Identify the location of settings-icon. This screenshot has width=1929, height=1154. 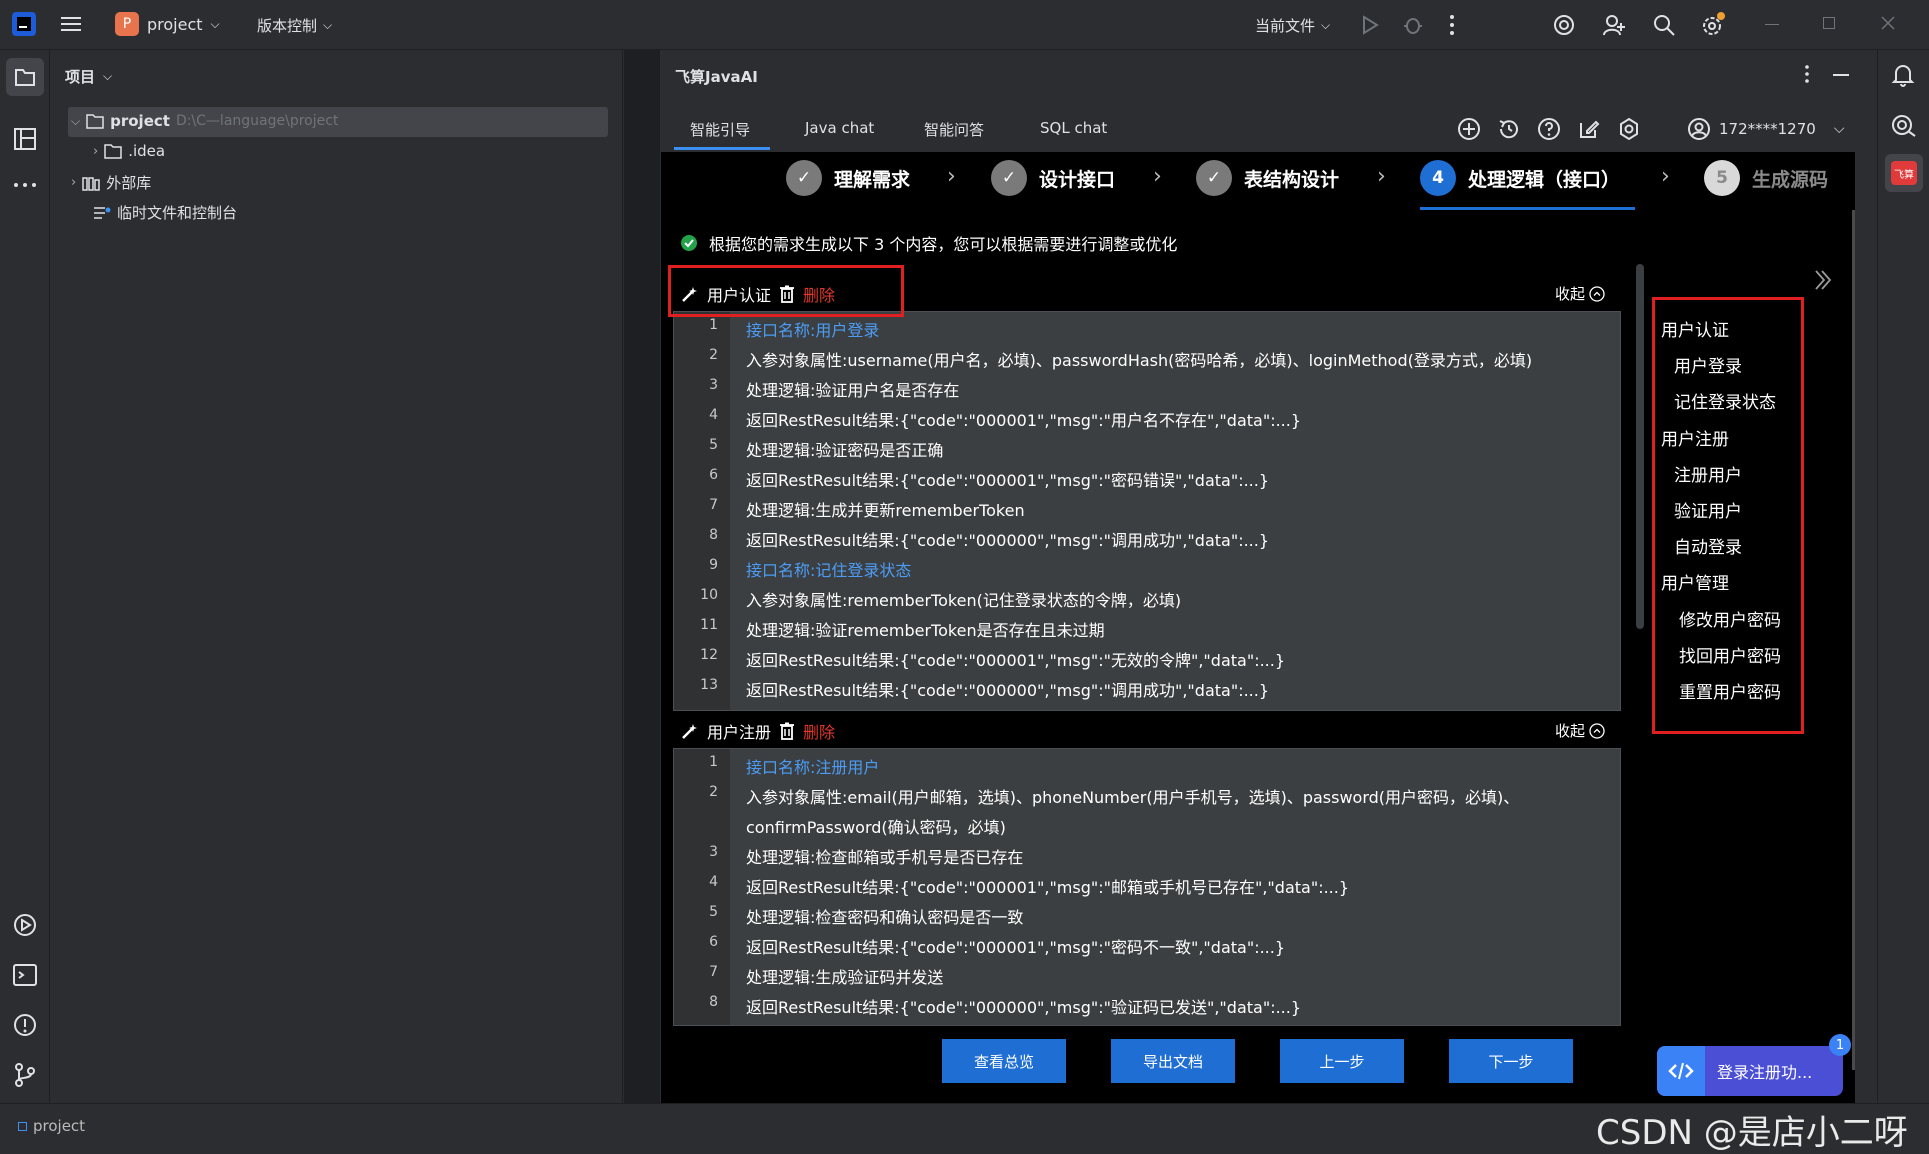
(1629, 129).